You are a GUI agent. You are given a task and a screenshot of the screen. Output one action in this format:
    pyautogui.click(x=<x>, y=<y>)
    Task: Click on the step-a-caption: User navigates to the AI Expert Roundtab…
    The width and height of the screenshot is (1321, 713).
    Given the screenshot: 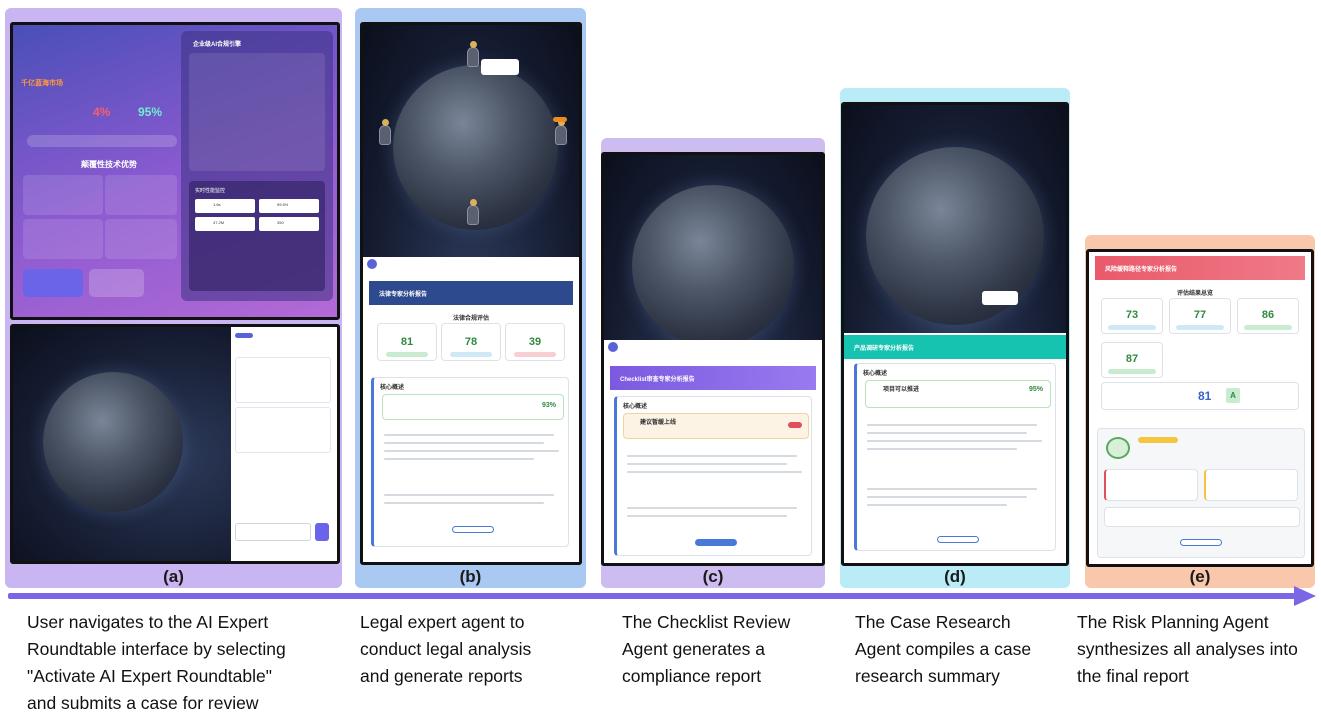 What is the action you would take?
    pyautogui.click(x=182, y=661)
    